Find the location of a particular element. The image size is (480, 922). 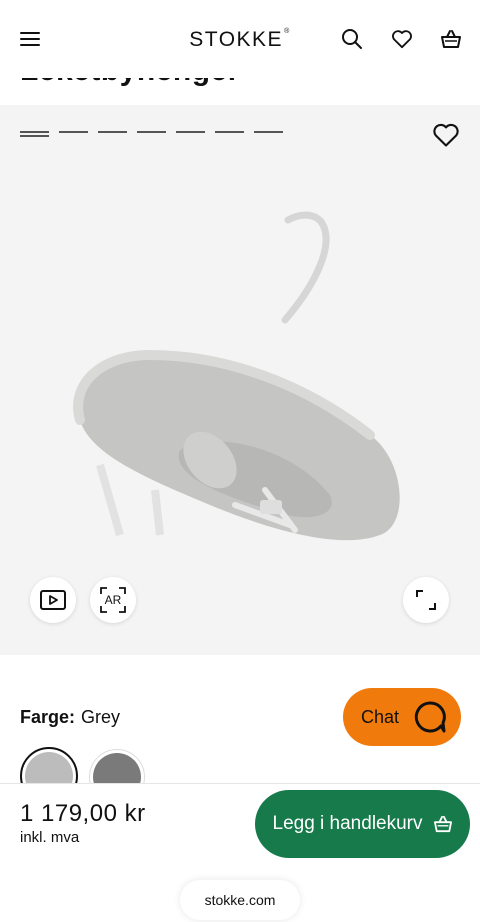

video-button is located at coordinates (53, 600).